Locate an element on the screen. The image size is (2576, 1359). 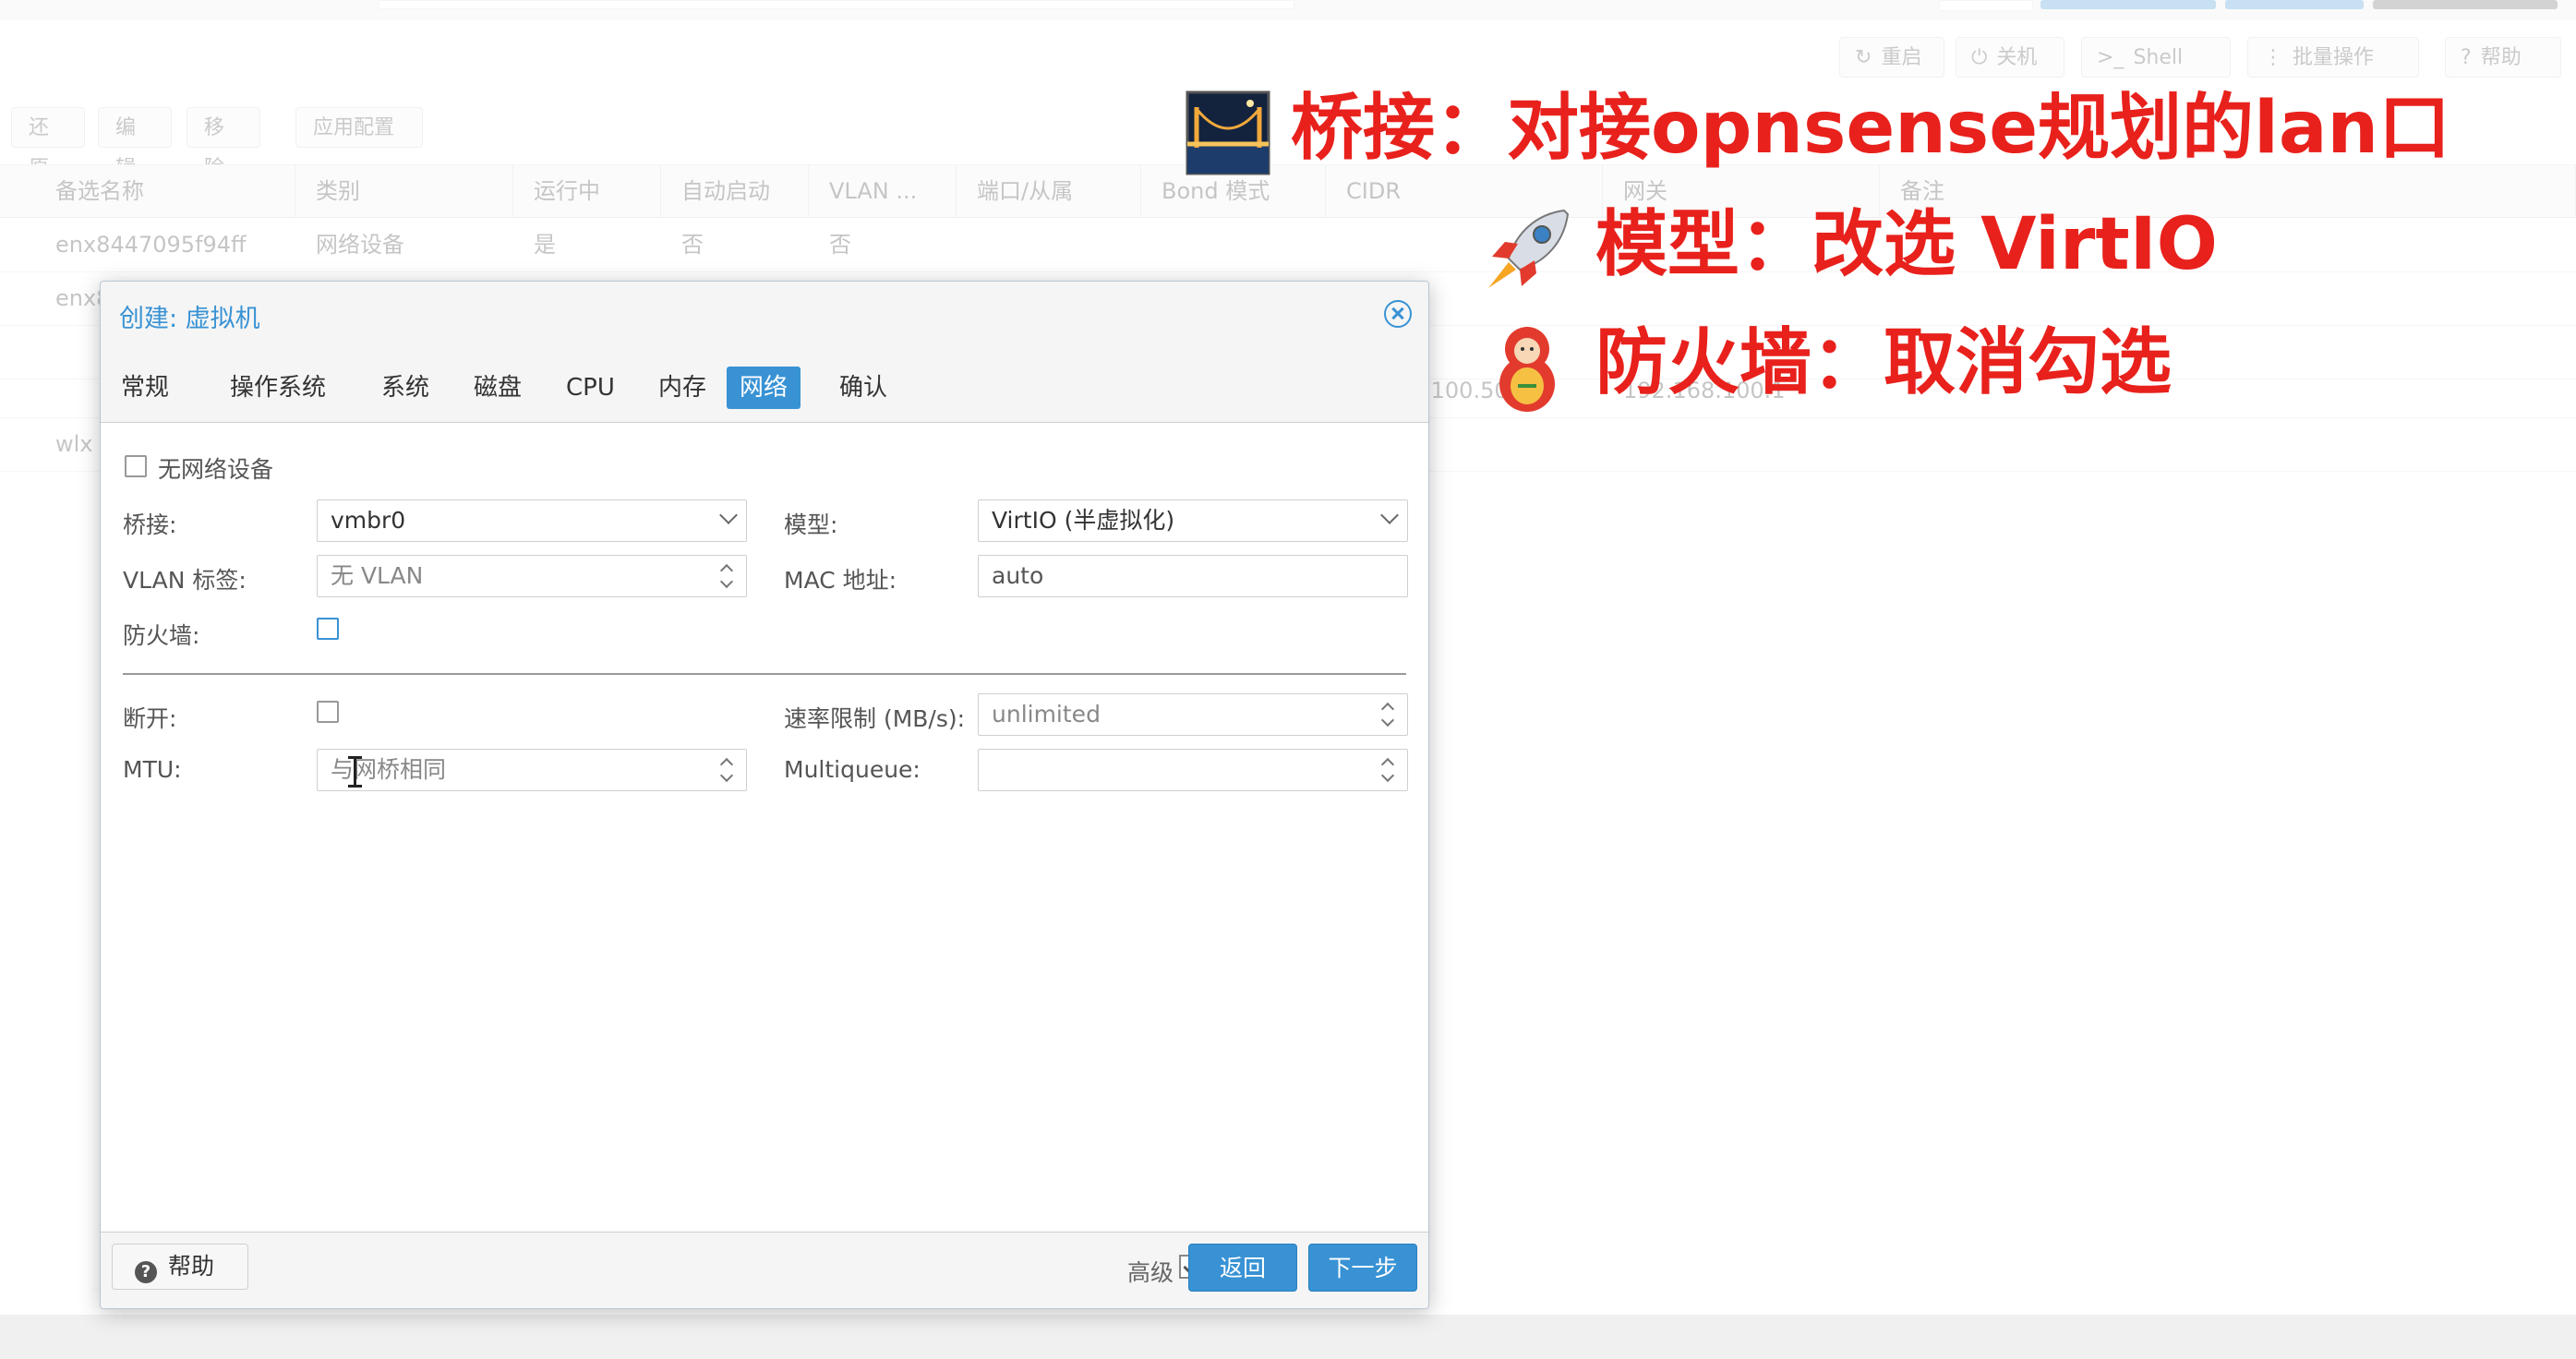
row-autostart: 否 is located at coordinates (692, 245).